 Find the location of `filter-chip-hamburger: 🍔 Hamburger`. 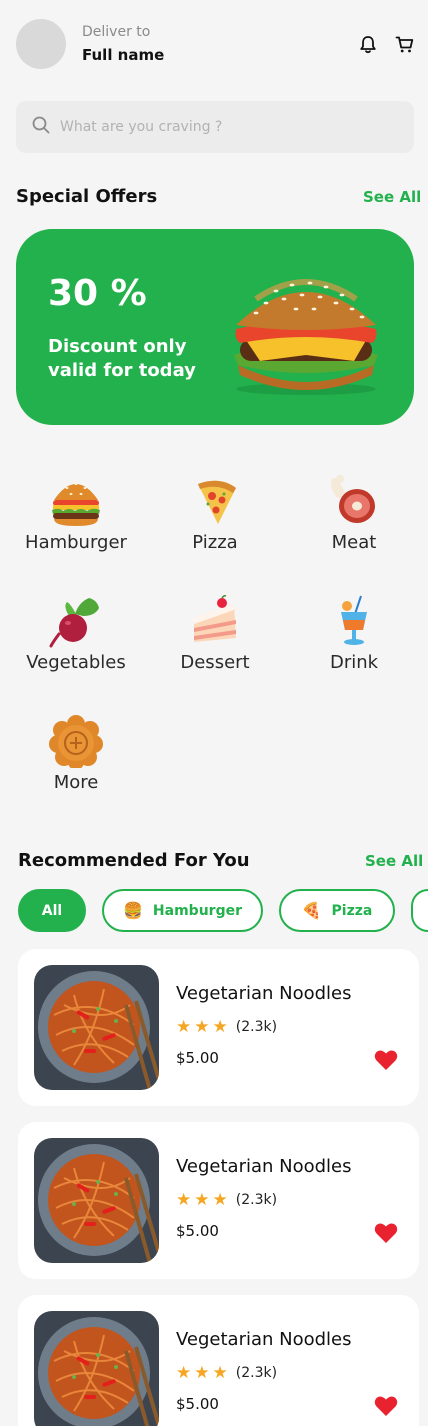

filter-chip-hamburger: 🍔 Hamburger is located at coordinates (182, 910).